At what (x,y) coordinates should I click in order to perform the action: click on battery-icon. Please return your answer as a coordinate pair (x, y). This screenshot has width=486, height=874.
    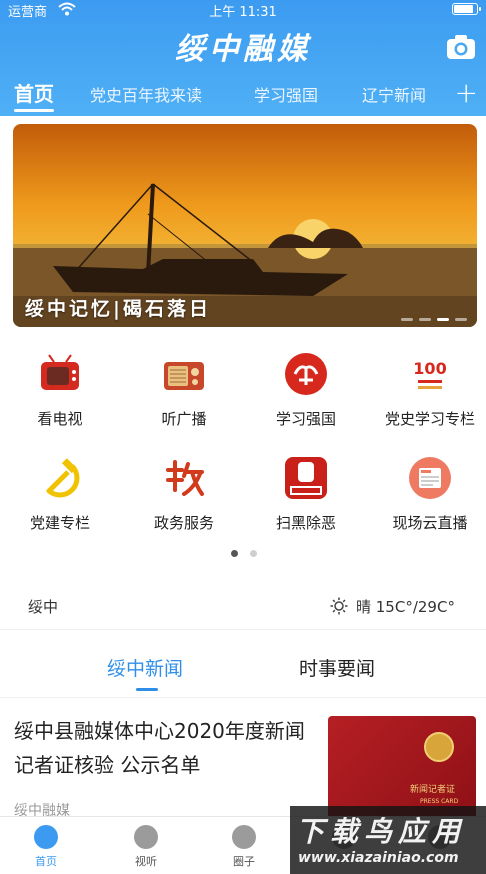
    Looking at the image, I should click on (466, 9).